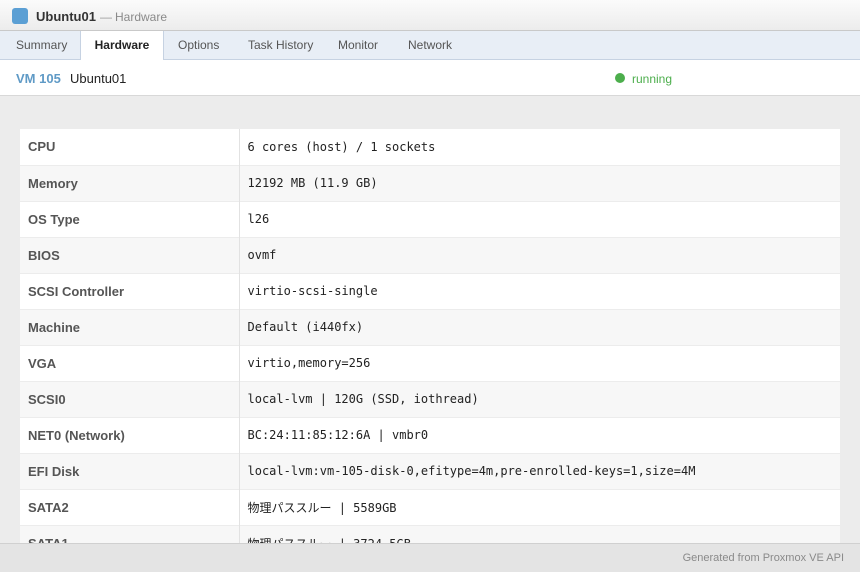 The width and height of the screenshot is (860, 572). I want to click on table-row: SCSI0 local-lvm | 120G (SSD, iothread), so click(430, 399).